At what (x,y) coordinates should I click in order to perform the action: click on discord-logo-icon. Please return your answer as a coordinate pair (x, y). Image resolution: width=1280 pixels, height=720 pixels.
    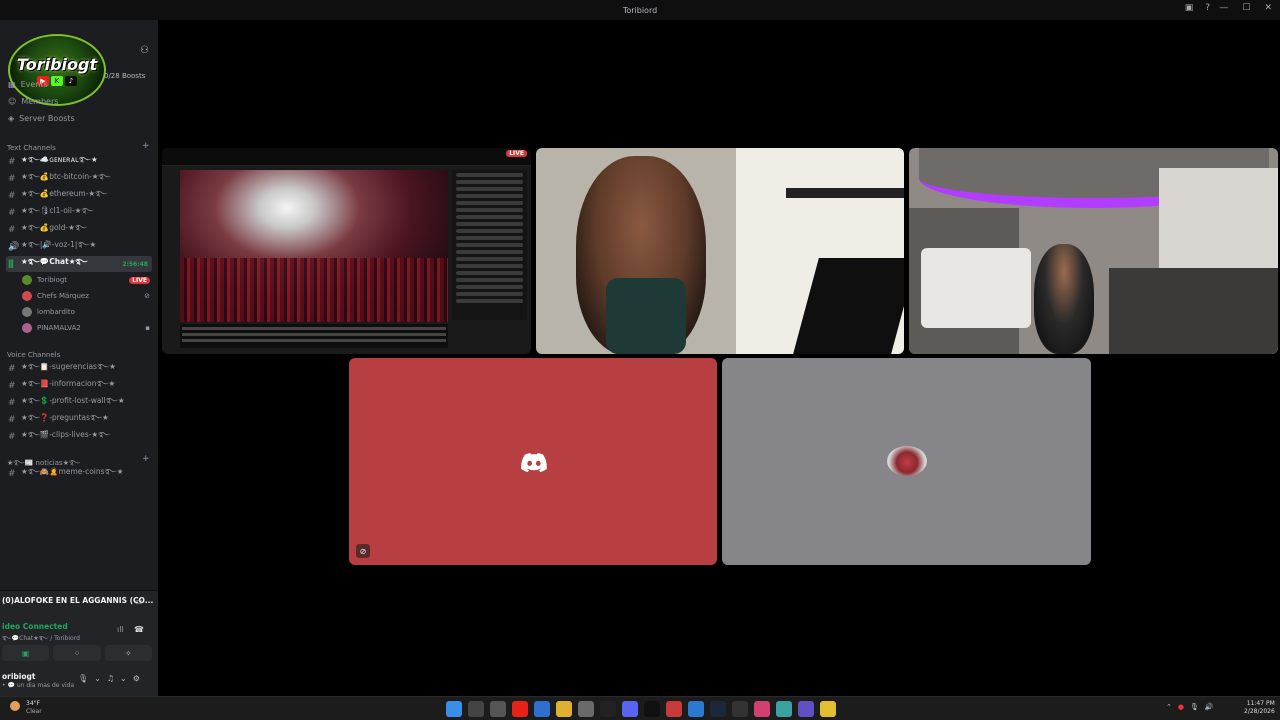
    Looking at the image, I should click on (534, 462).